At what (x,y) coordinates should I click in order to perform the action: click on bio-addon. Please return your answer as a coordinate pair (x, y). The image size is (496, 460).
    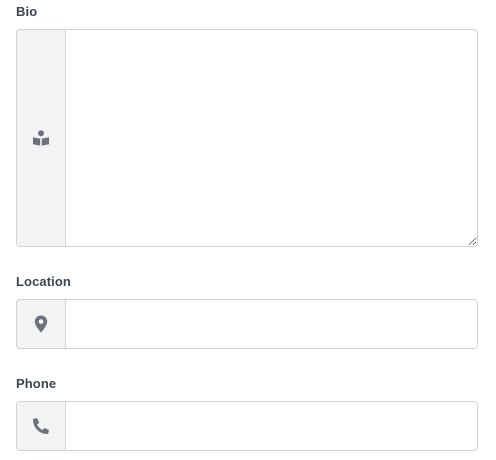
    Looking at the image, I should click on (41, 138).